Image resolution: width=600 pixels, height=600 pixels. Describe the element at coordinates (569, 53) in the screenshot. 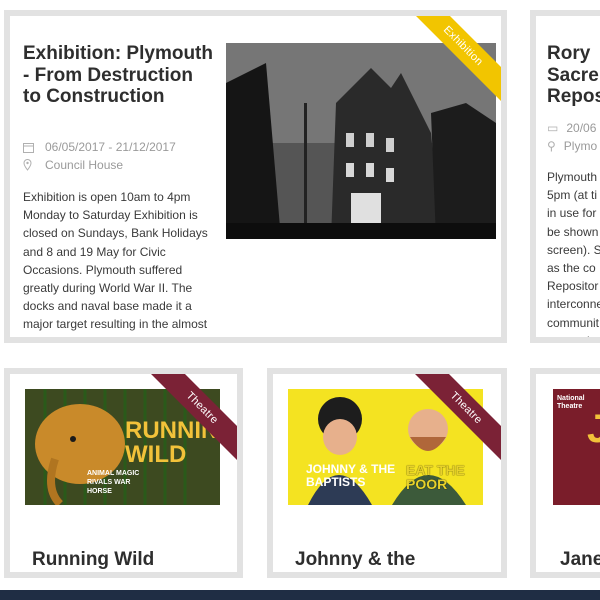

I see `side-title-line: Rory` at that location.